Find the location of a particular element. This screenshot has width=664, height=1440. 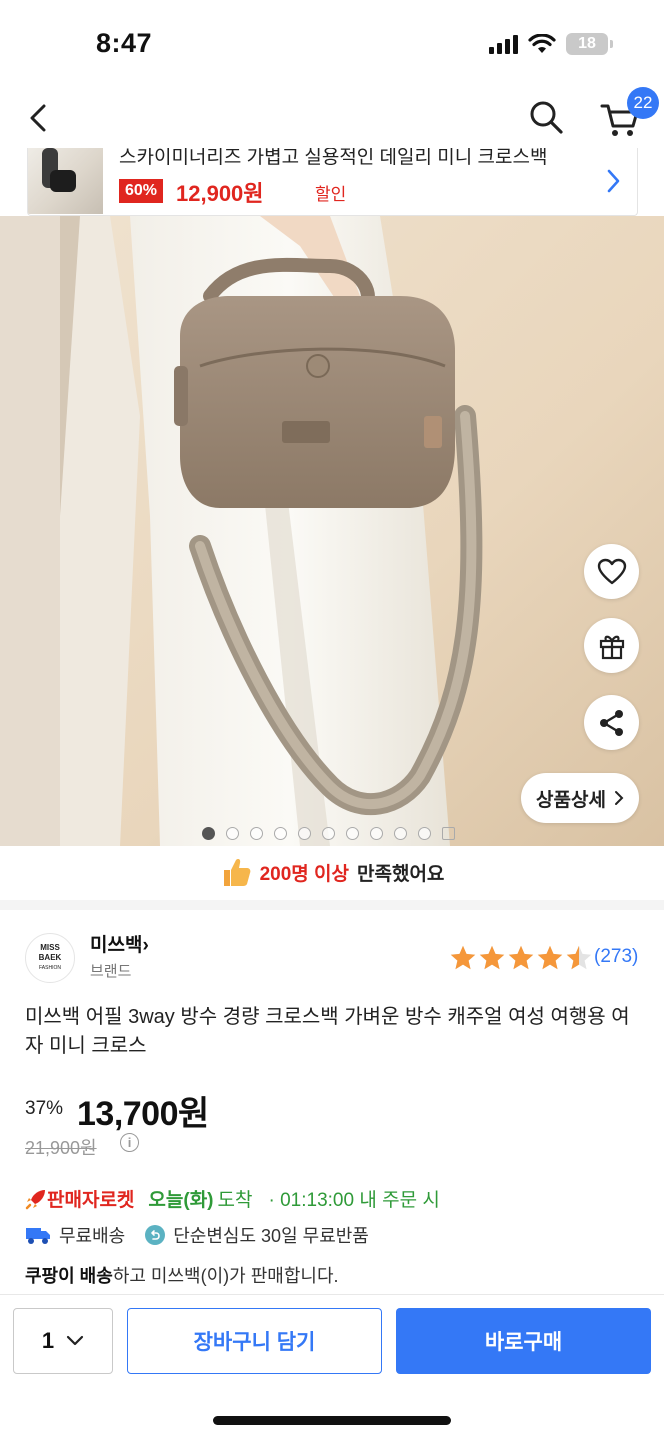

order-cutoff: · 01:13:00 내 주문 시 is located at coordinates (354, 1200).